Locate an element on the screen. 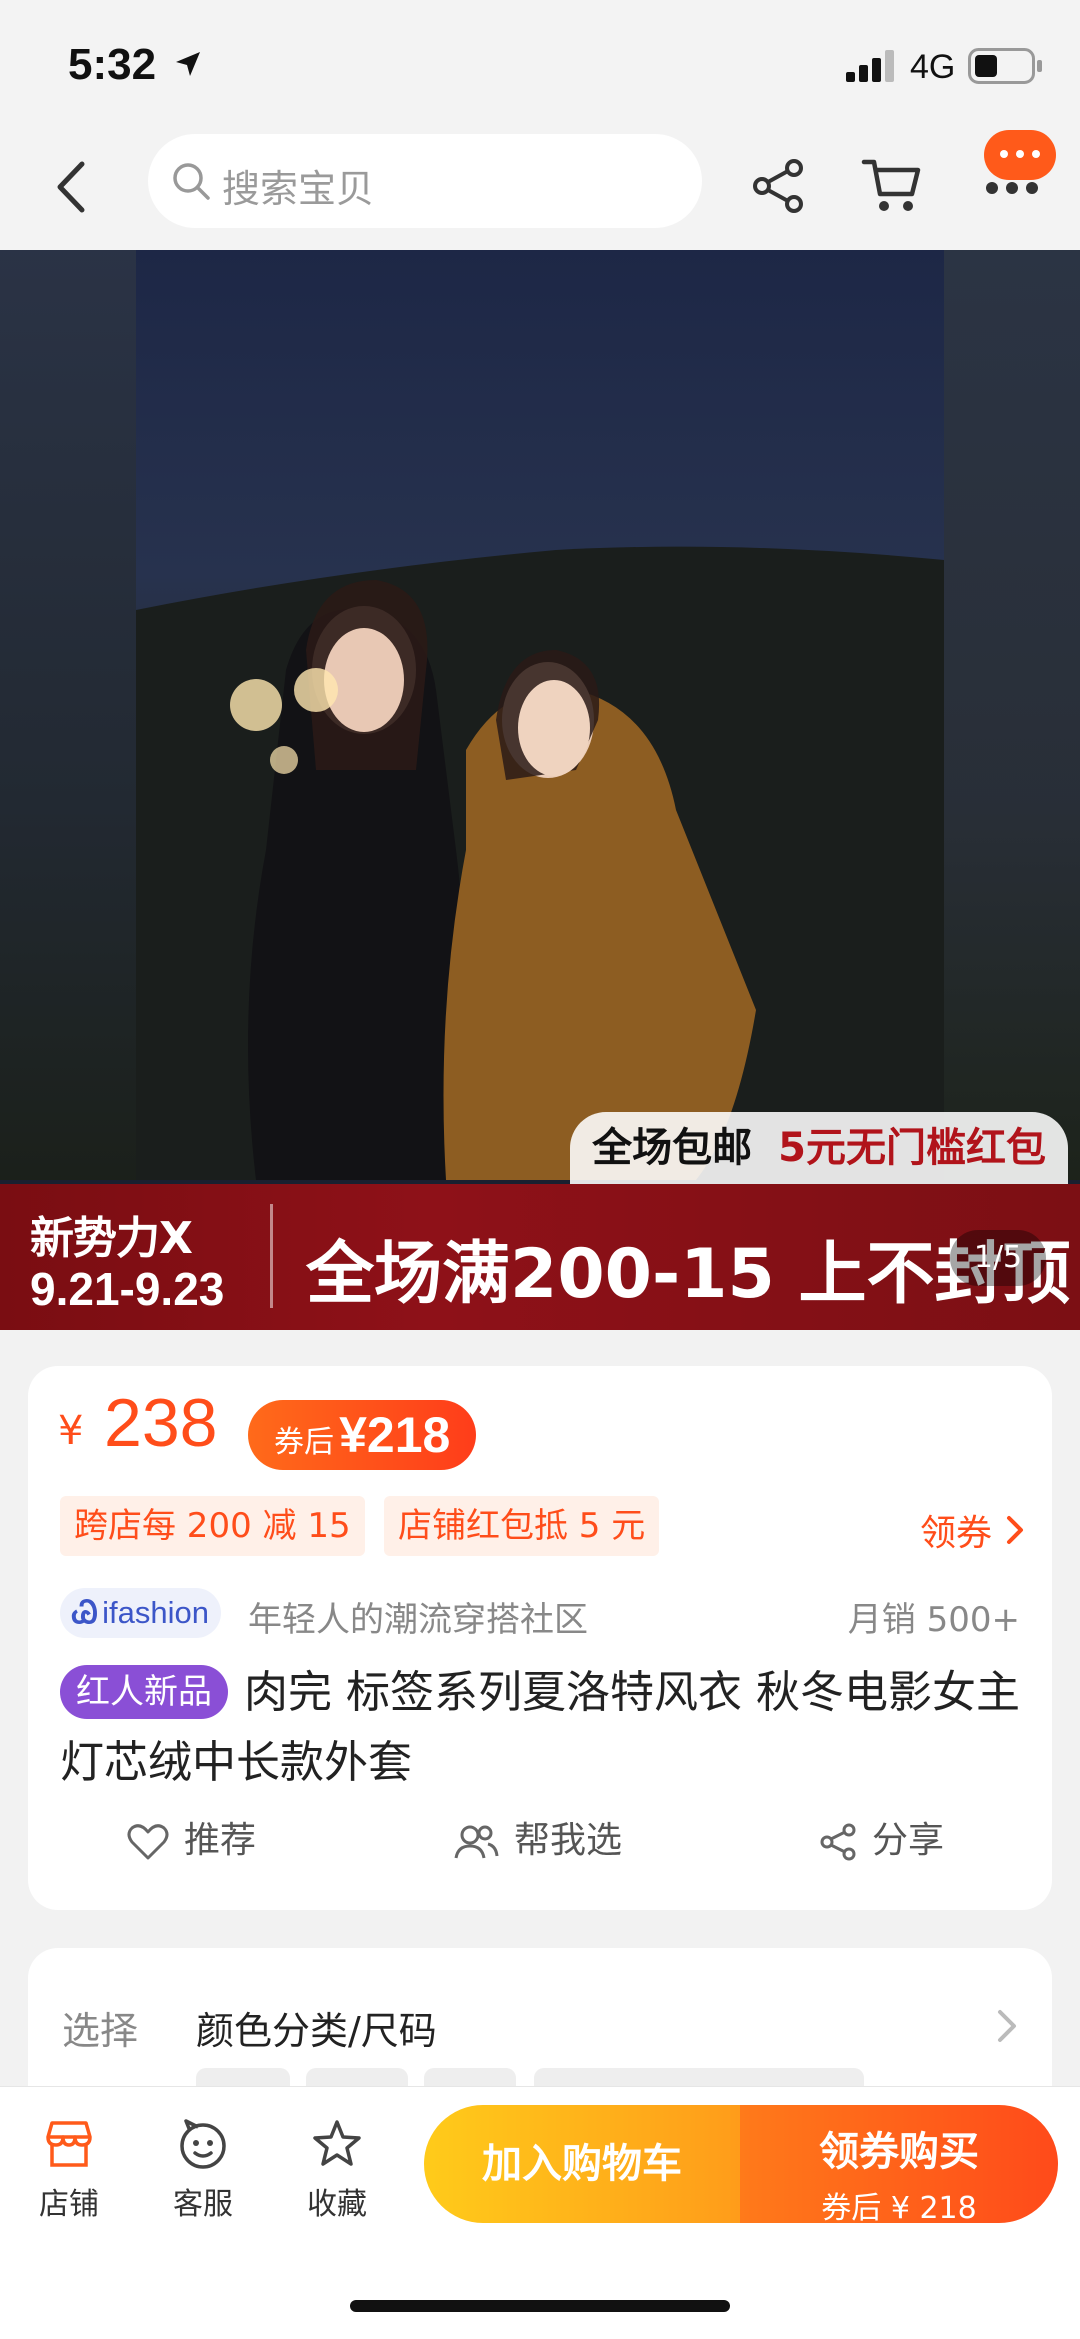  status-bar: 5:32 4G is located at coordinates (540, 65).